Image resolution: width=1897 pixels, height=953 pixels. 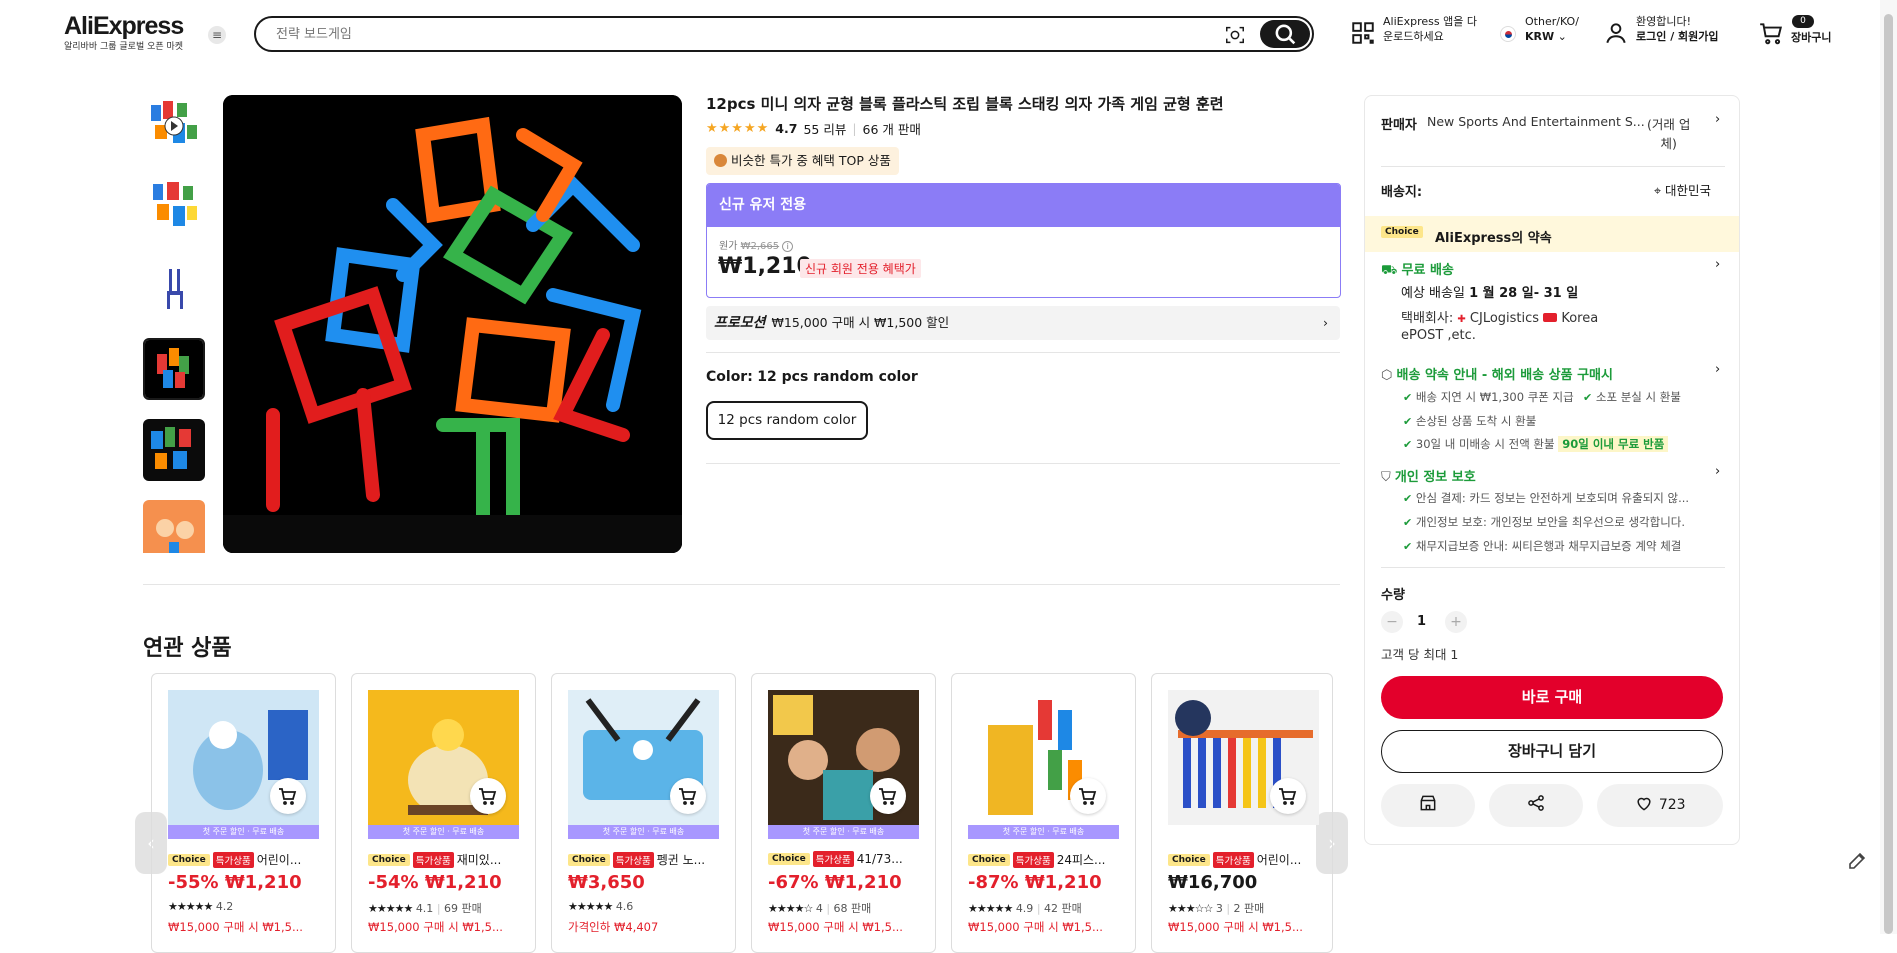 I want to click on promise-item-text: 손상된 상품 도착 시 환불, so click(x=1476, y=421).